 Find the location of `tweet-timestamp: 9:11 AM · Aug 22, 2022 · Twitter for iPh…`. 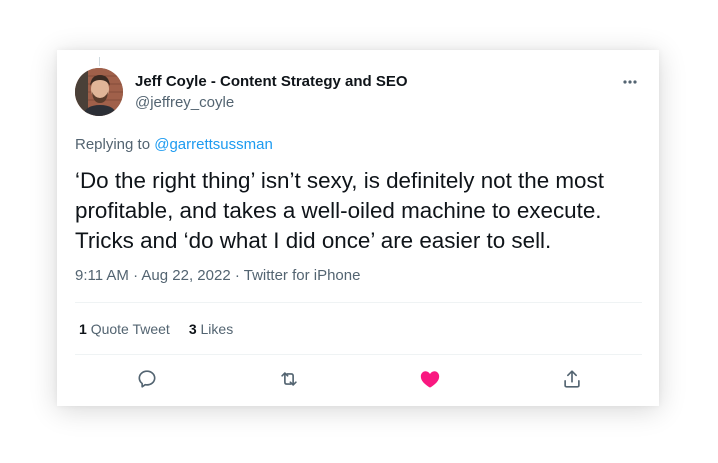

tweet-timestamp: 9:11 AM · Aug 22, 2022 · Twitter for iPh… is located at coordinates (217, 275).